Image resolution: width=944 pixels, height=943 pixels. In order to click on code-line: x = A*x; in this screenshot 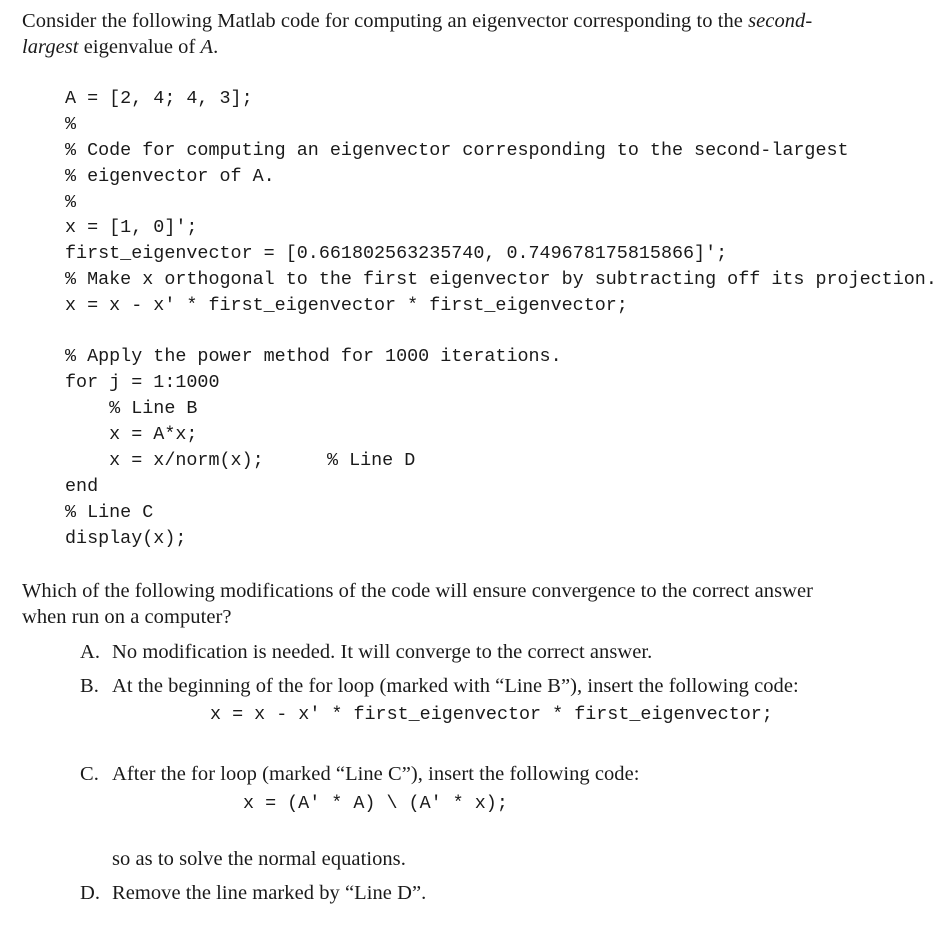, I will do `click(131, 434)`.